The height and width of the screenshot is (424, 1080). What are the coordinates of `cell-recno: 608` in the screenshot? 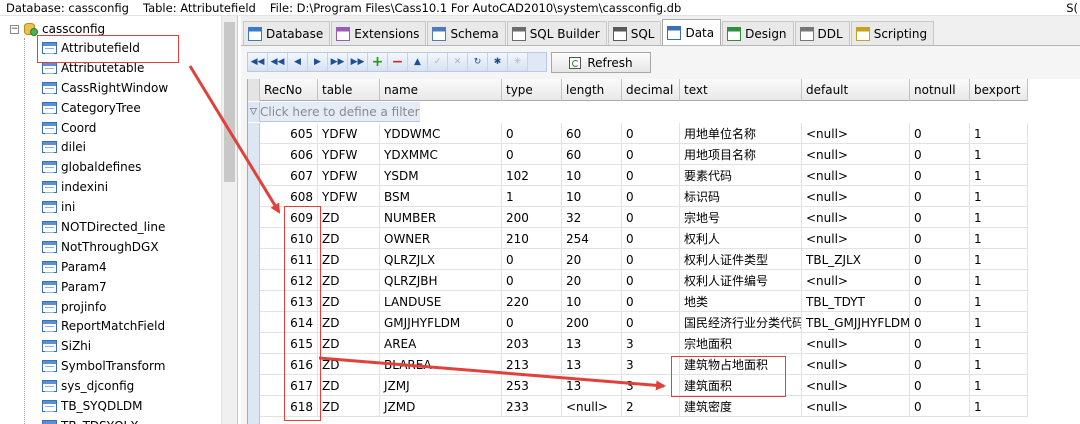 It's located at (289, 196).